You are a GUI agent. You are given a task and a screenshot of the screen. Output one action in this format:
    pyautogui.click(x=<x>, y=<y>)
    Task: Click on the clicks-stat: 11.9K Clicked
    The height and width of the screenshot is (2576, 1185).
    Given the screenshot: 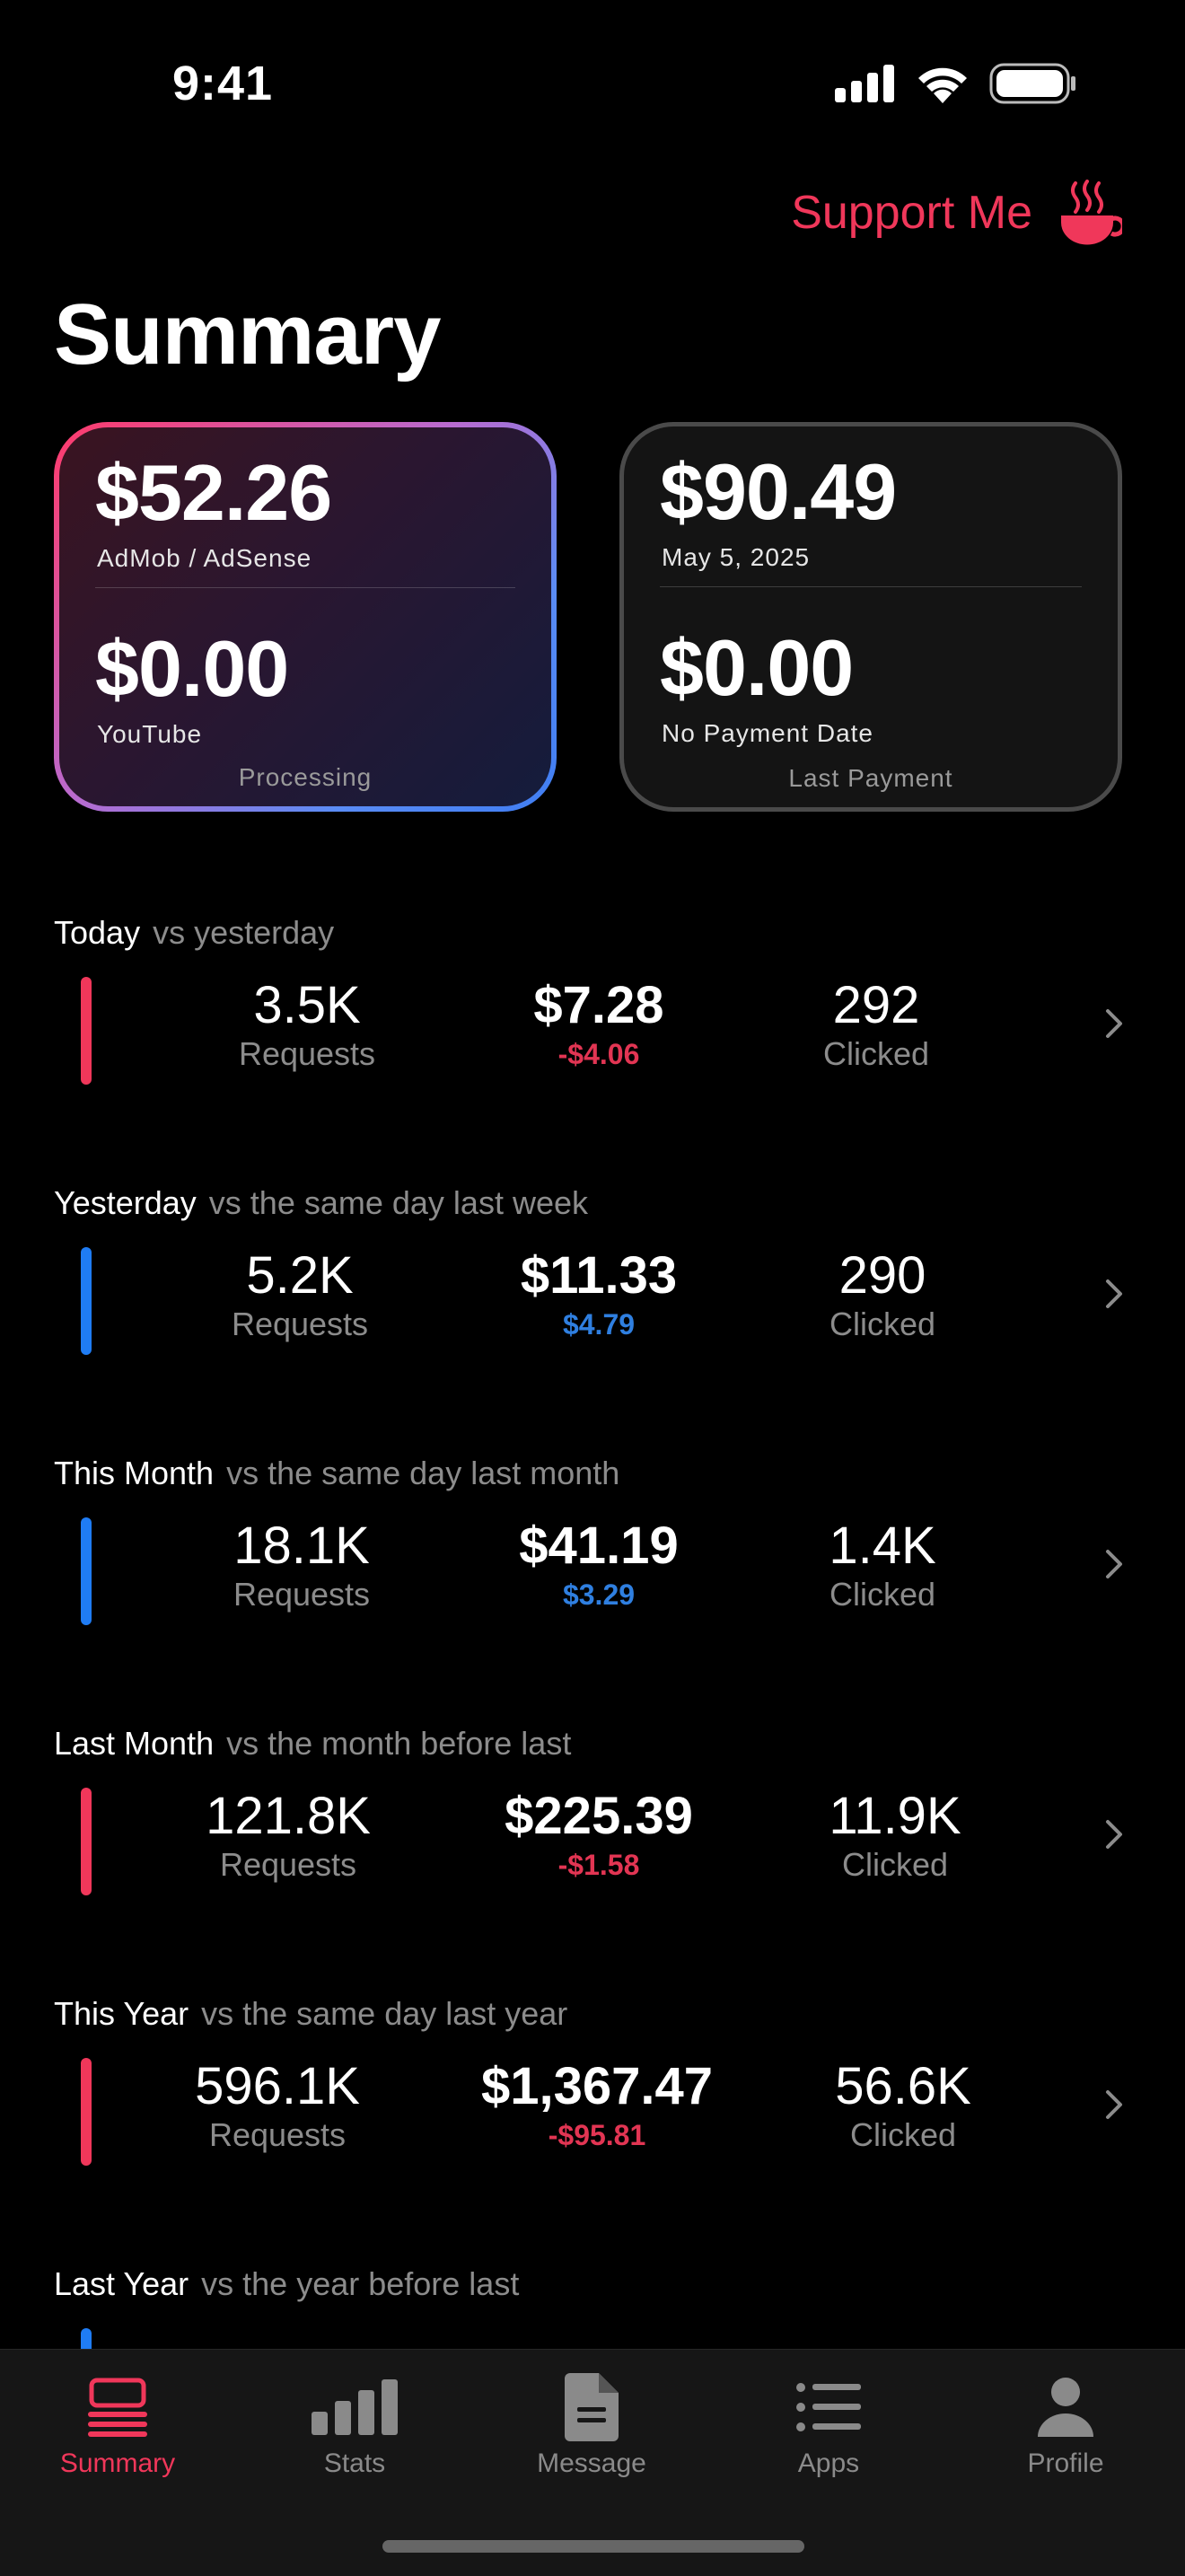 What is the action you would take?
    pyautogui.click(x=895, y=1836)
    